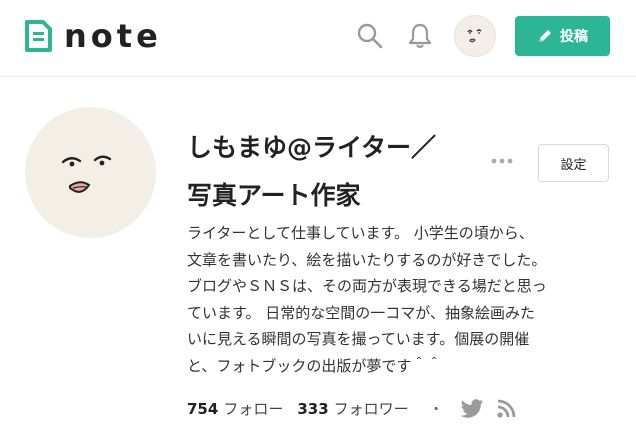 This screenshot has width=636, height=448. What do you see at coordinates (38, 36) in the screenshot?
I see `note-logo-icon` at bounding box center [38, 36].